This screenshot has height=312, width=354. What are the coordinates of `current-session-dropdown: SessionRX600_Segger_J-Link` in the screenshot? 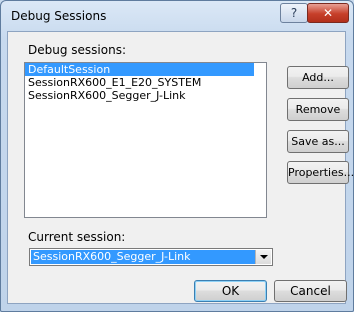 It's located at (151, 257).